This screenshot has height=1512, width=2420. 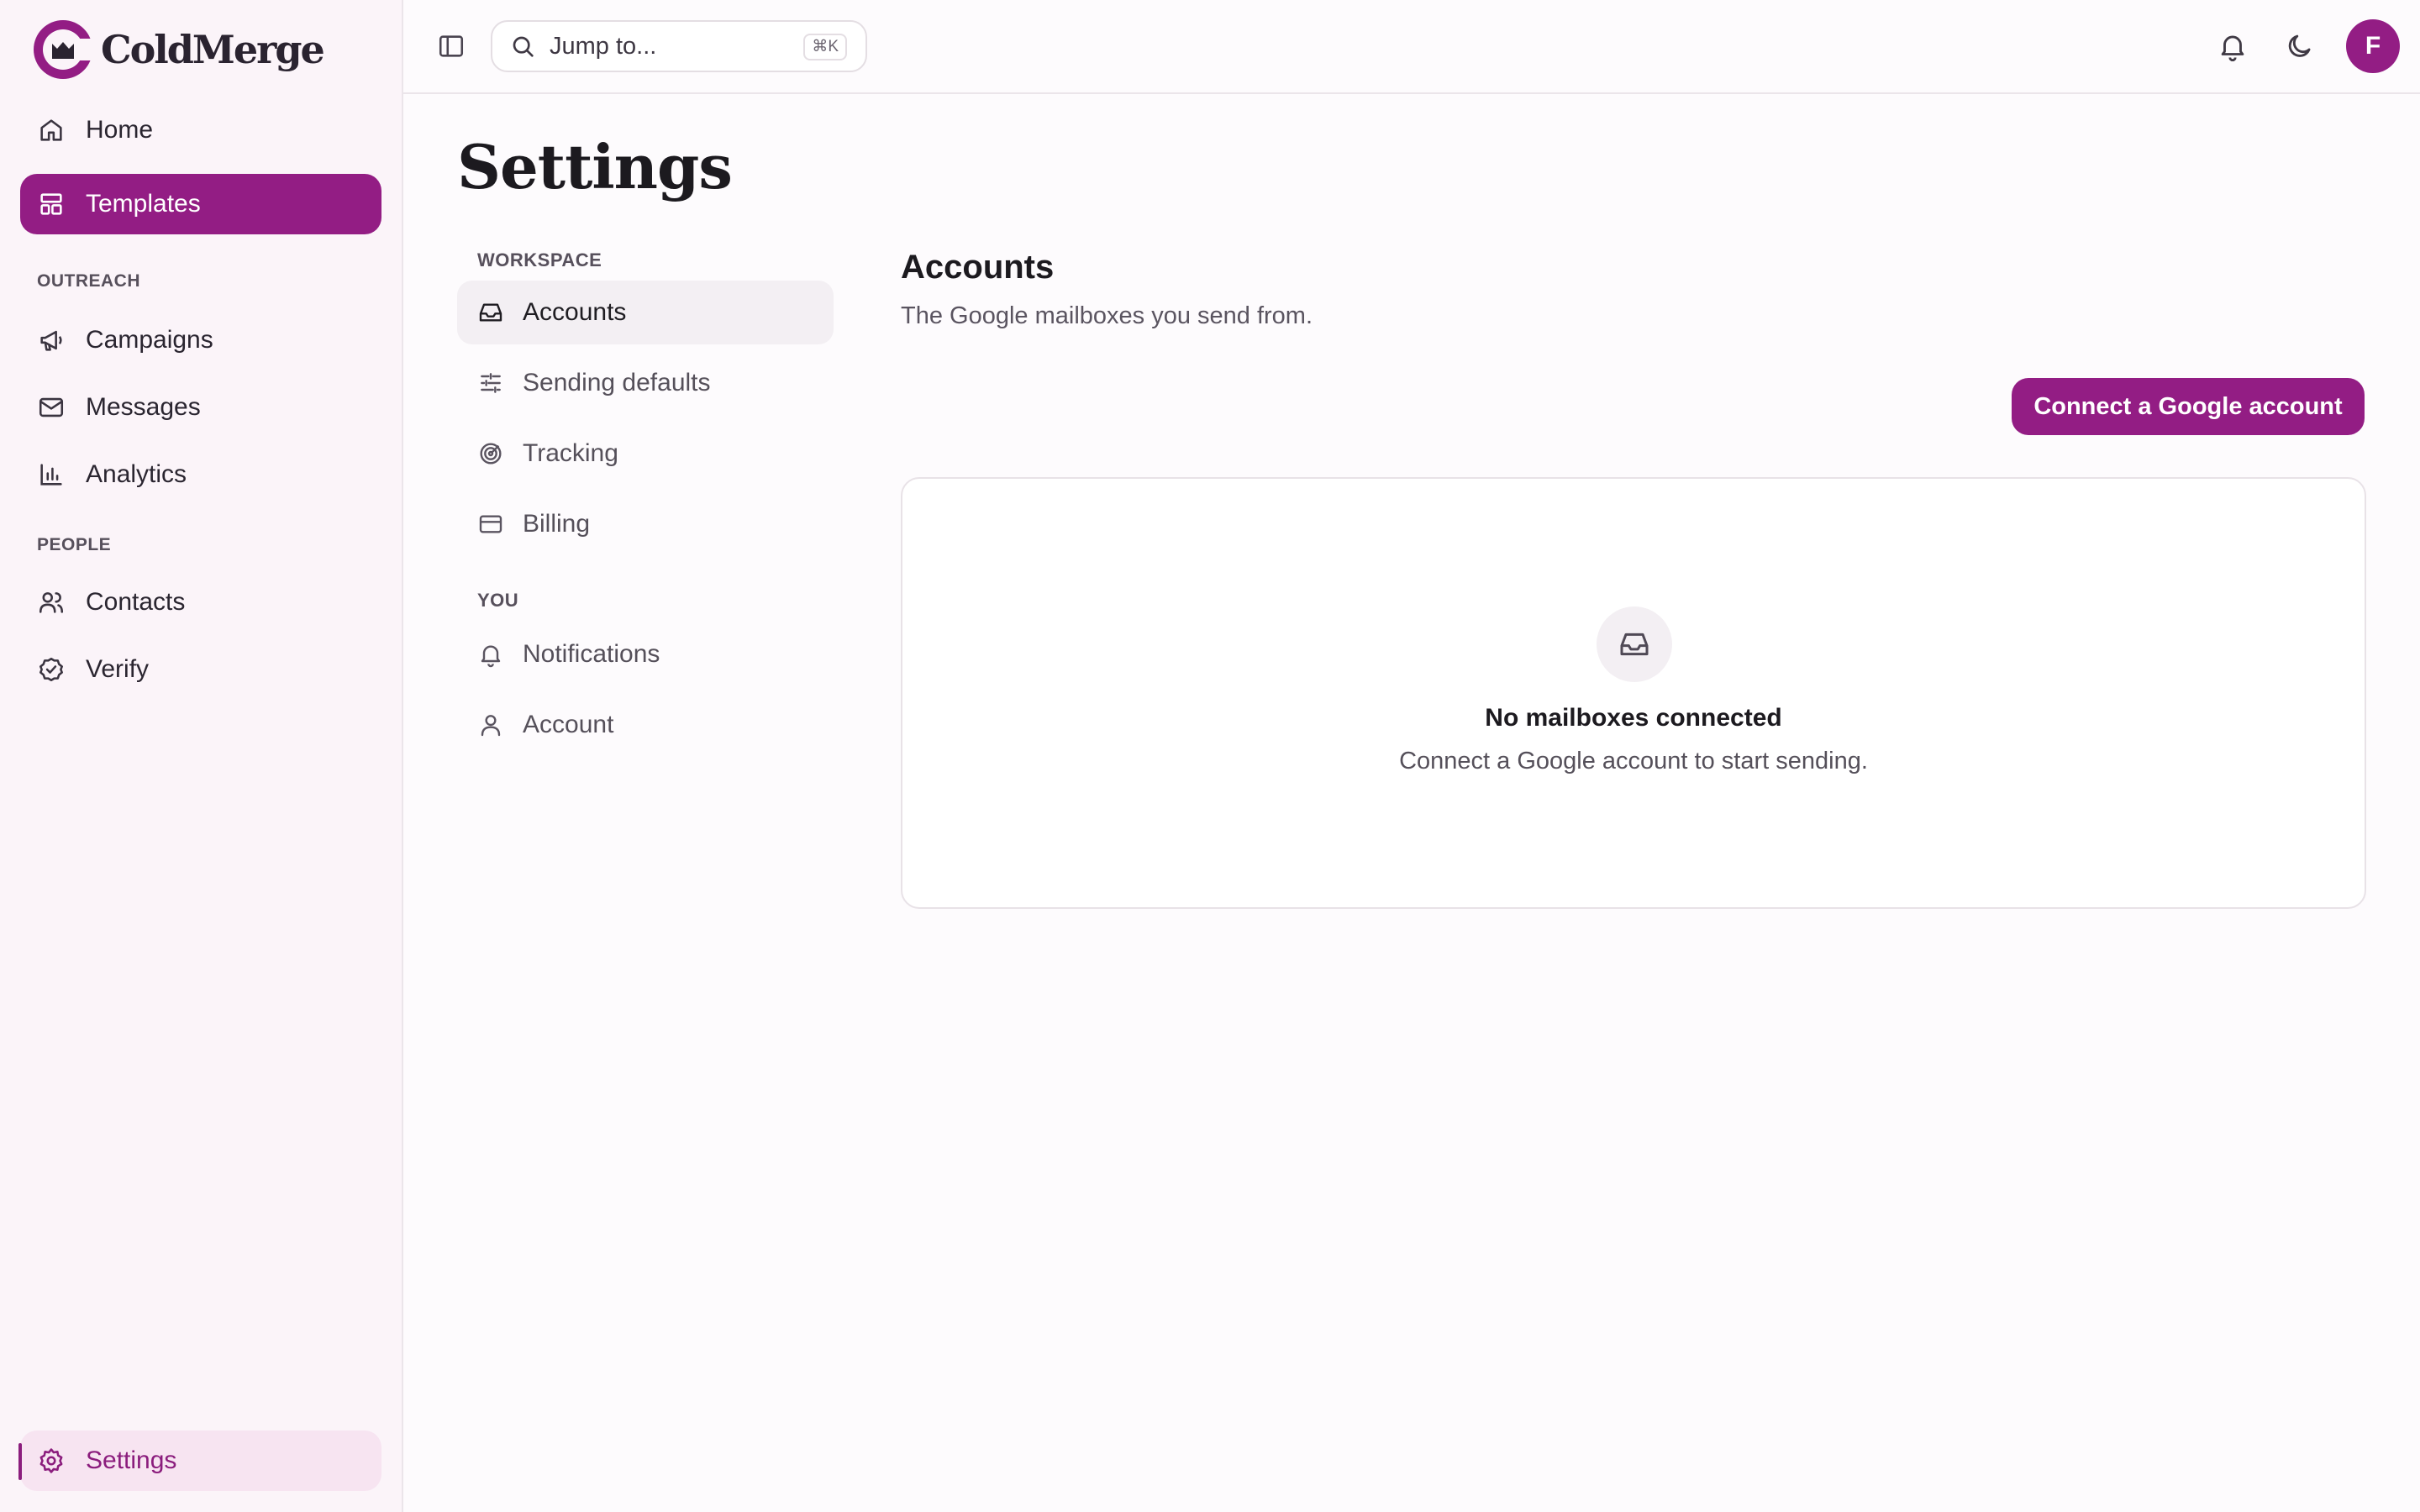 I want to click on credit-card-icon, so click(x=491, y=524).